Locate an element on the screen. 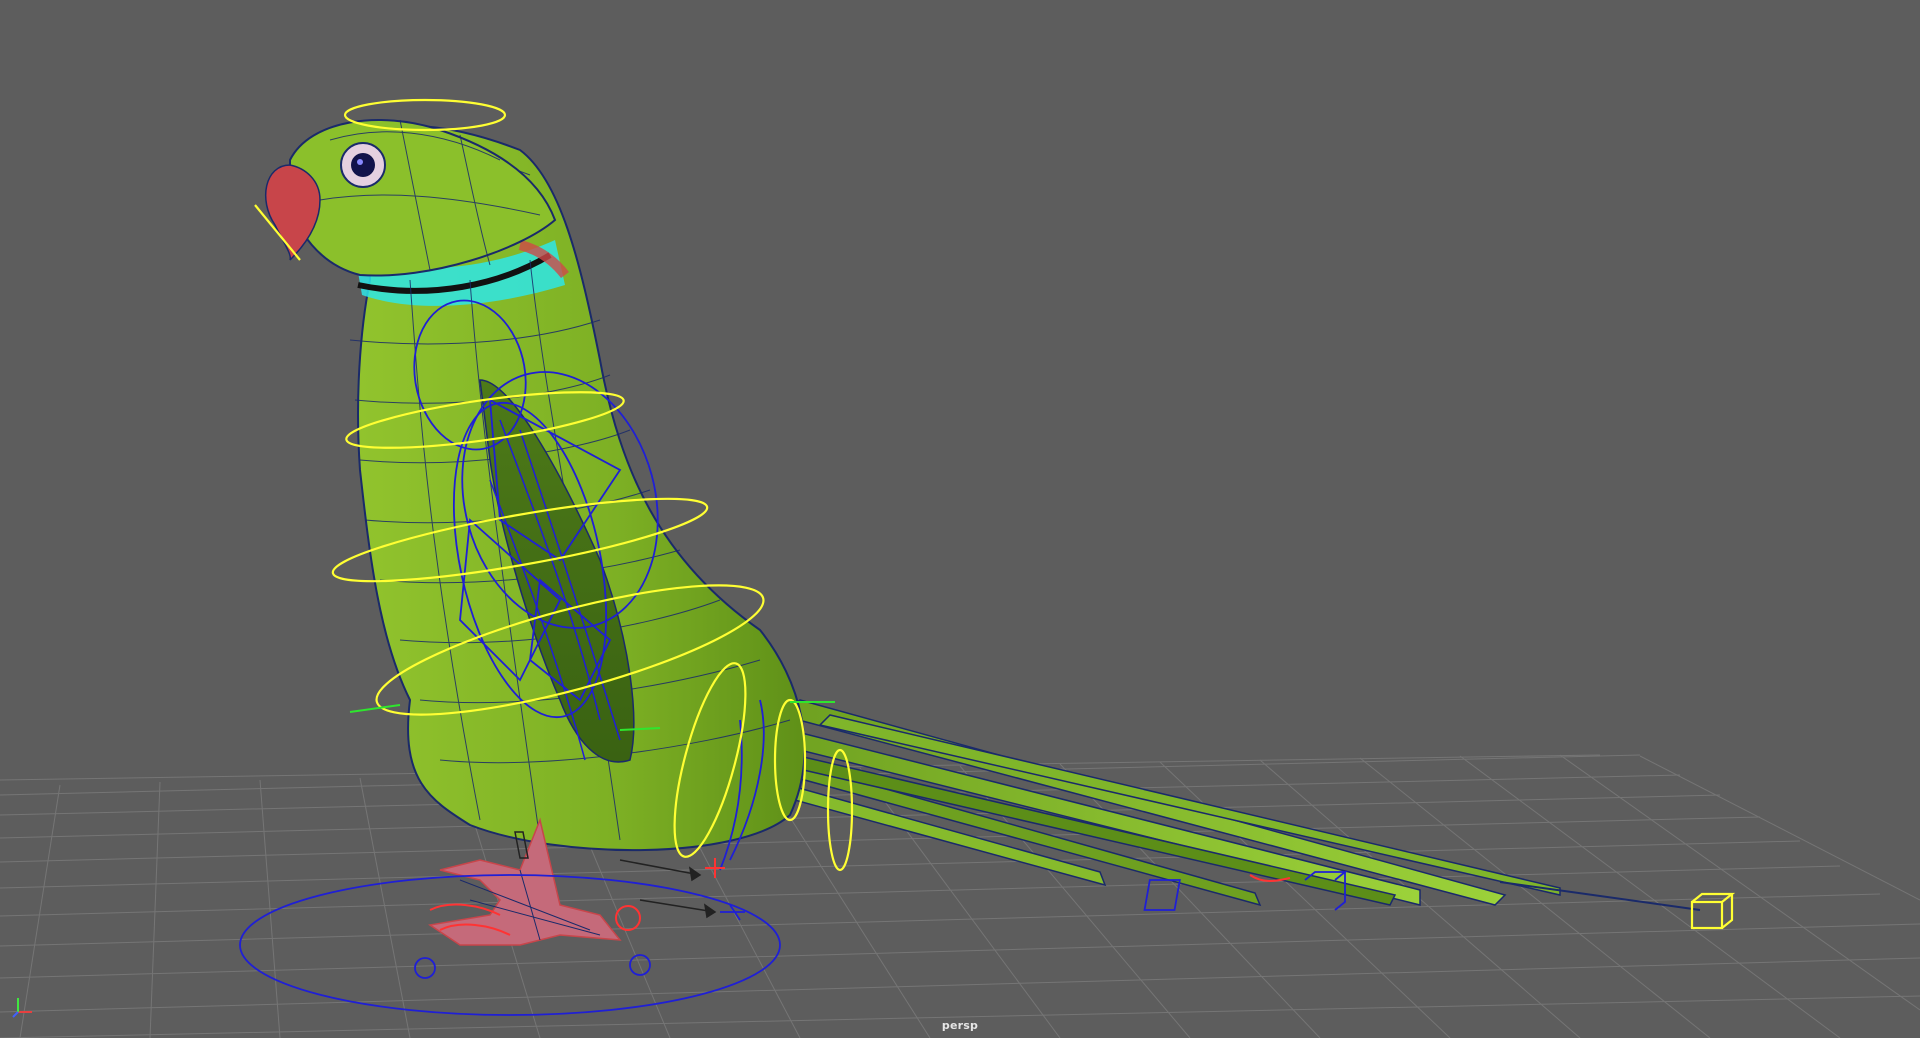 Image resolution: width=1920 pixels, height=1038 pixels. xyz-axis-icon is located at coordinates (22, 1008).